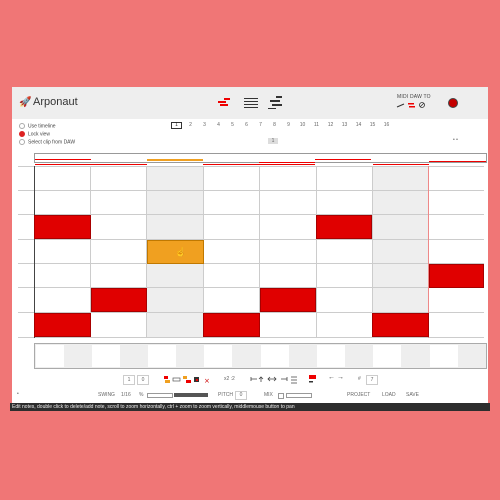 This screenshot has height=500, width=500. Describe the element at coordinates (453, 103) in the screenshot. I see `record-button` at that location.